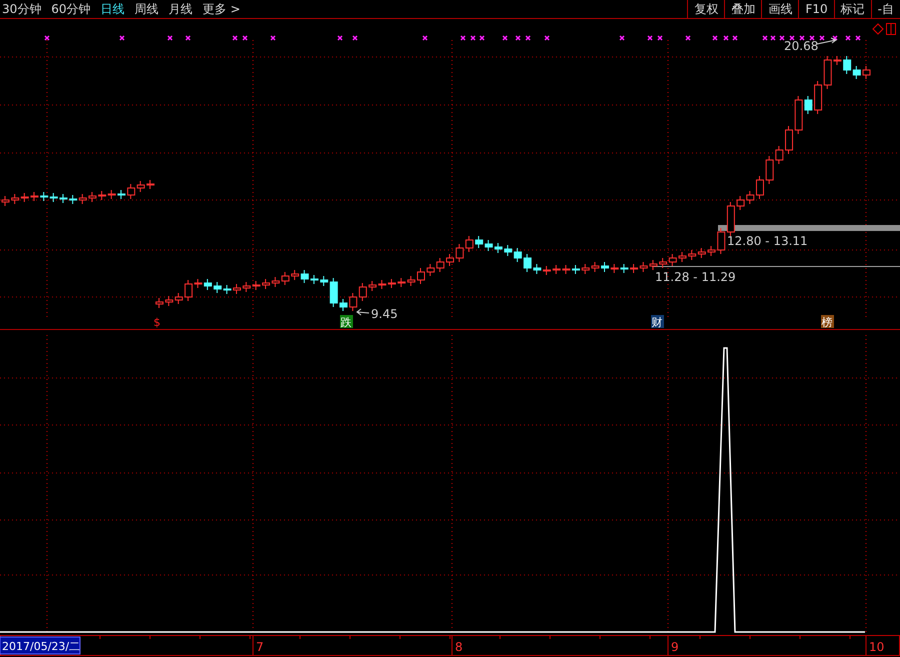  I want to click on period-tab: 60分钟, so click(71, 9).